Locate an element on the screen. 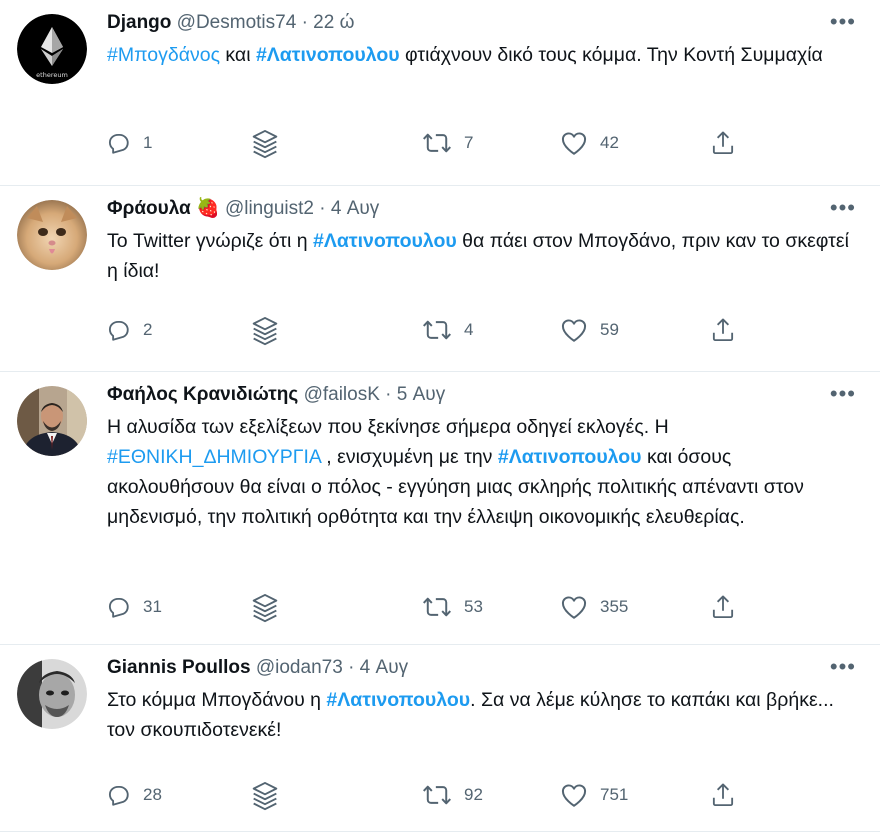 Image resolution: width=880 pixels, height=832 pixels. reply-count: 2 is located at coordinates (148, 329).